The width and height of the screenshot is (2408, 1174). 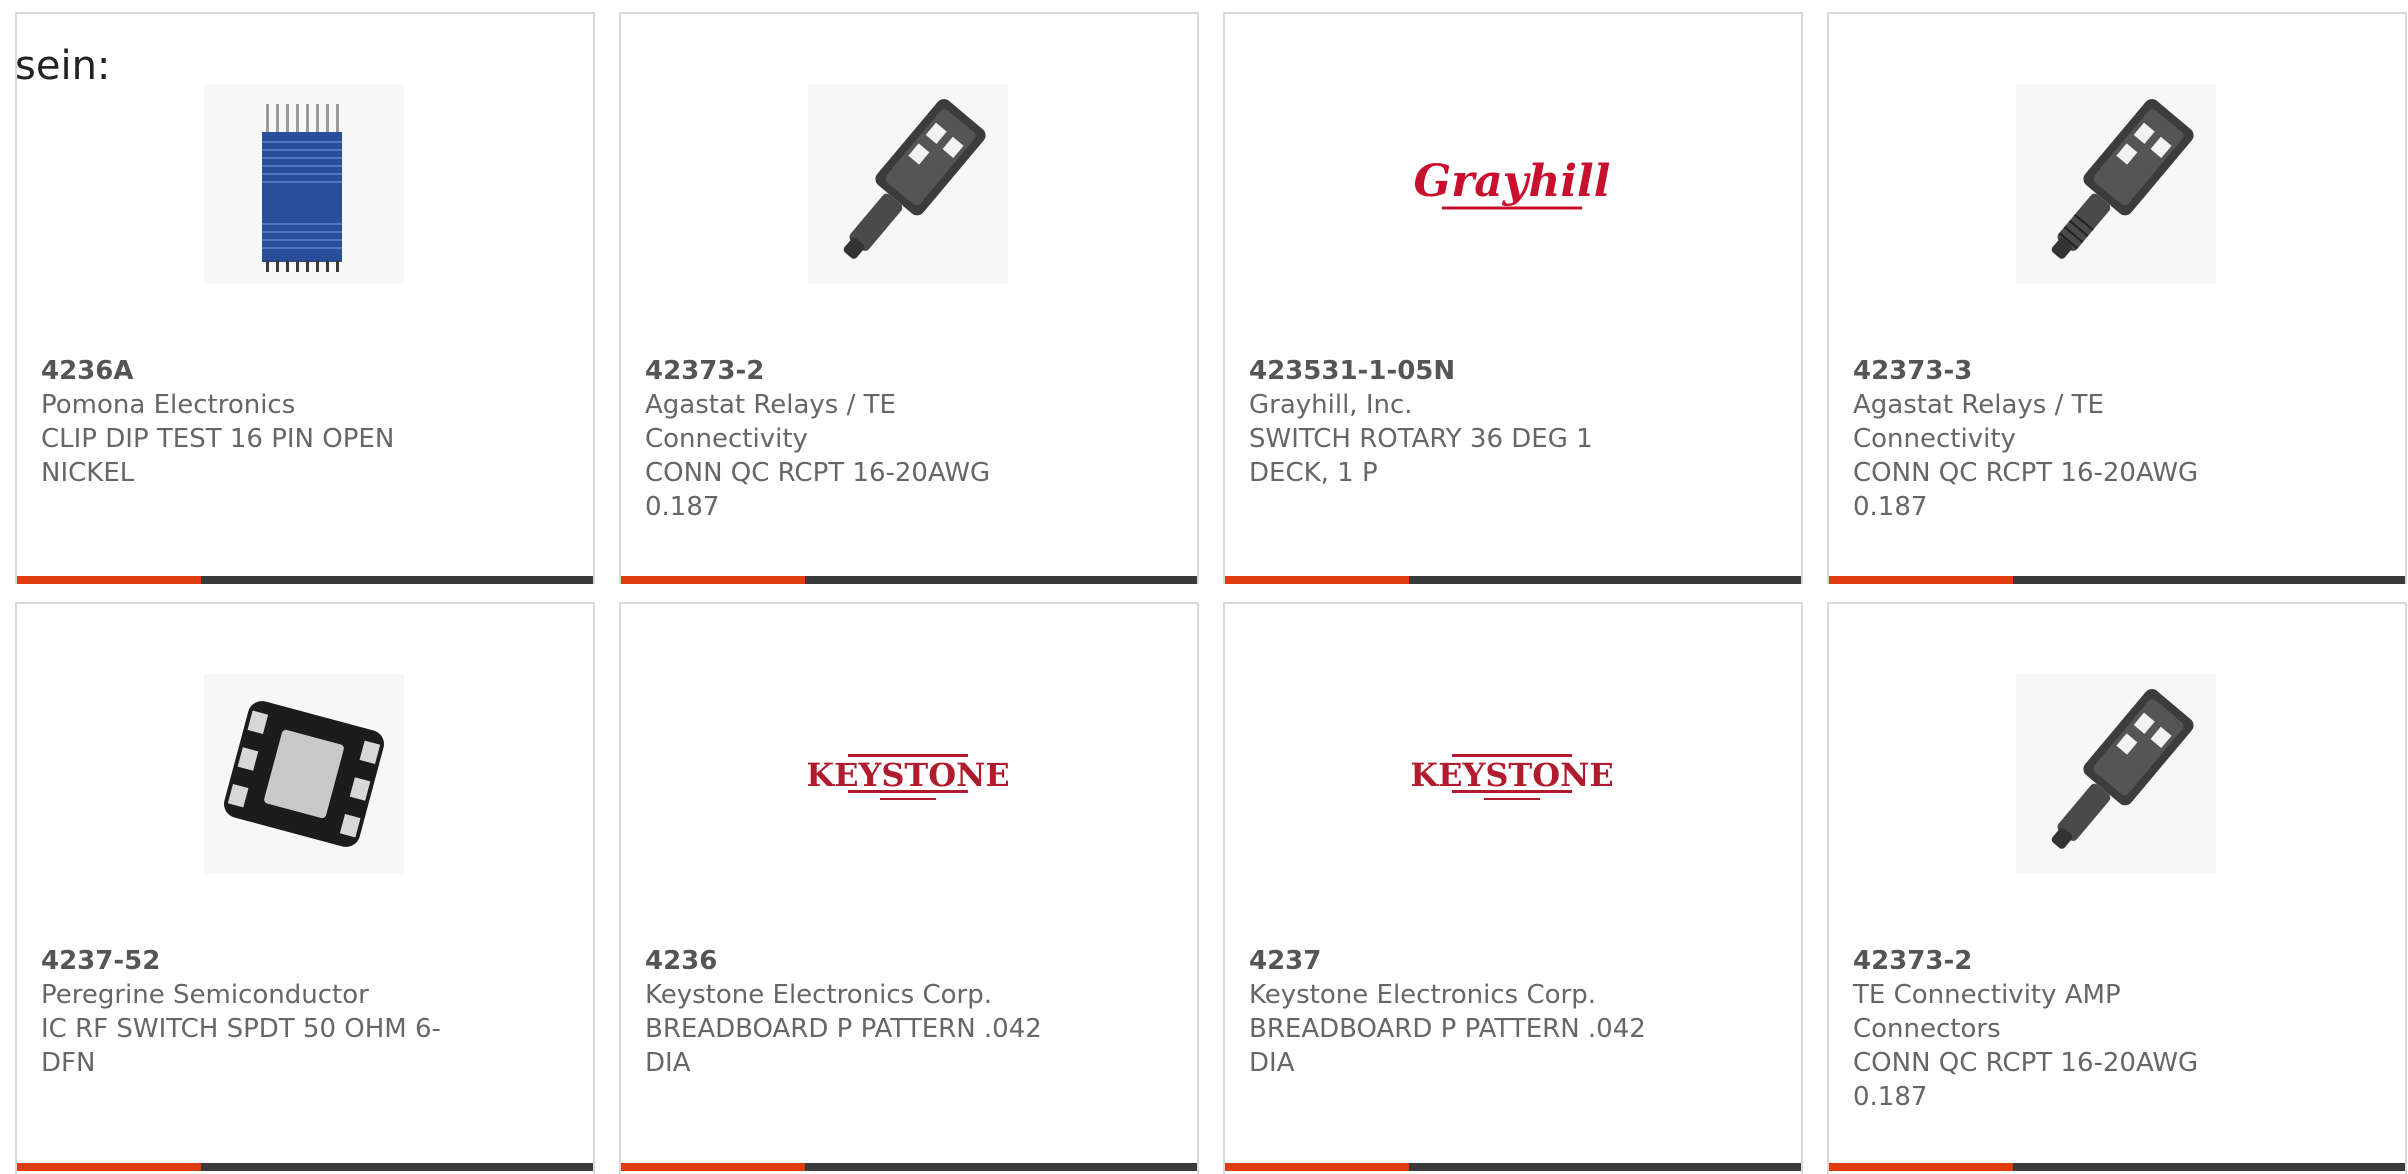 I want to click on part-number: 4236A, so click(x=251, y=371).